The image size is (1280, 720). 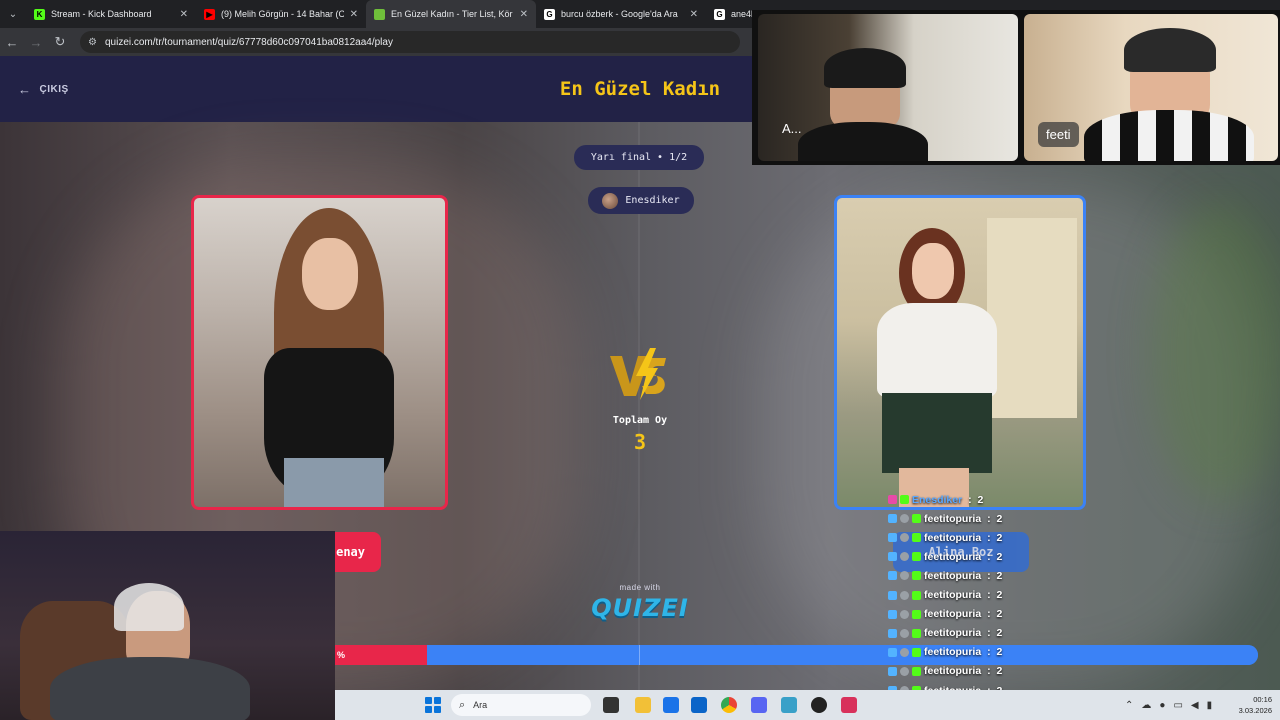 I want to click on total-votes-value: 3, so click(x=640, y=442).